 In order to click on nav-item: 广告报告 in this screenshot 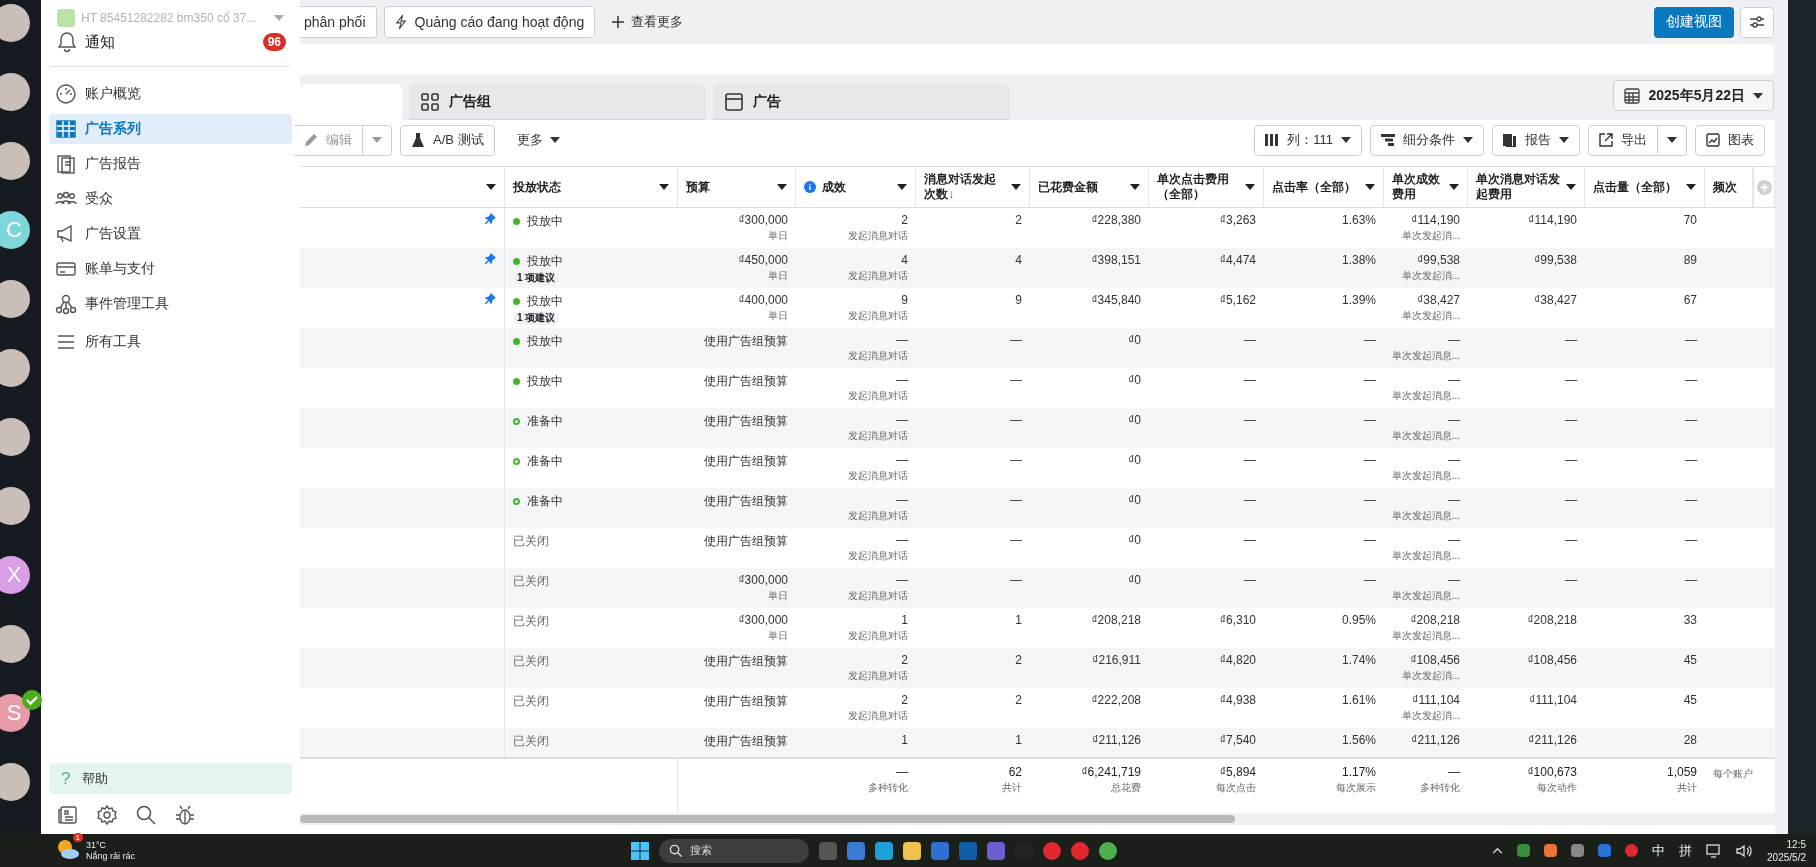, I will do `click(170, 164)`.